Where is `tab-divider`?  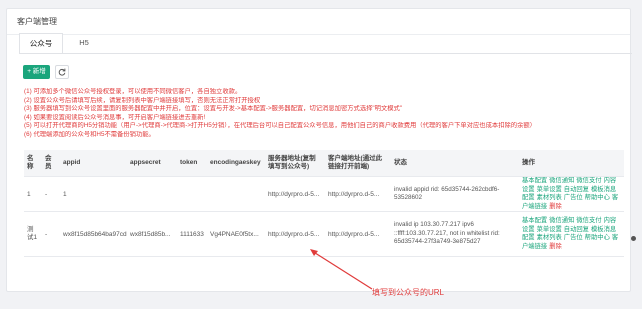
tab-divider is located at coordinates (325, 53).